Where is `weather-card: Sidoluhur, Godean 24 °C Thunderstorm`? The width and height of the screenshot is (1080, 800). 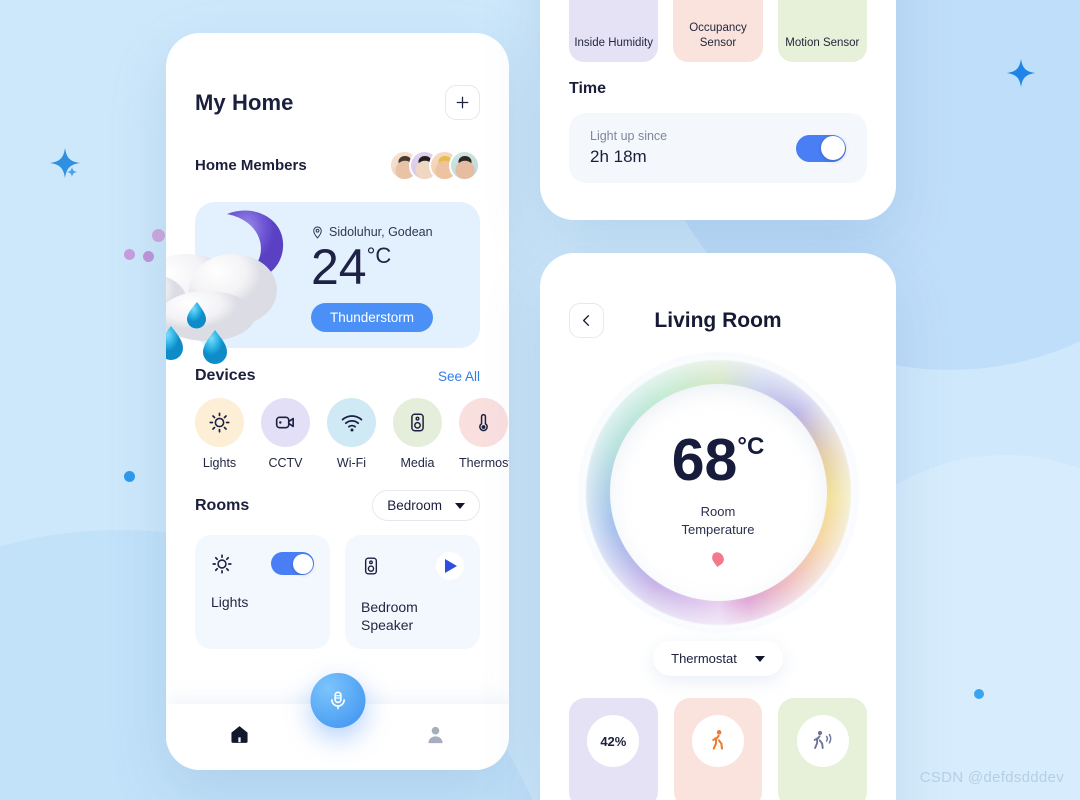 weather-card: Sidoluhur, Godean 24 °C Thunderstorm is located at coordinates (323, 283).